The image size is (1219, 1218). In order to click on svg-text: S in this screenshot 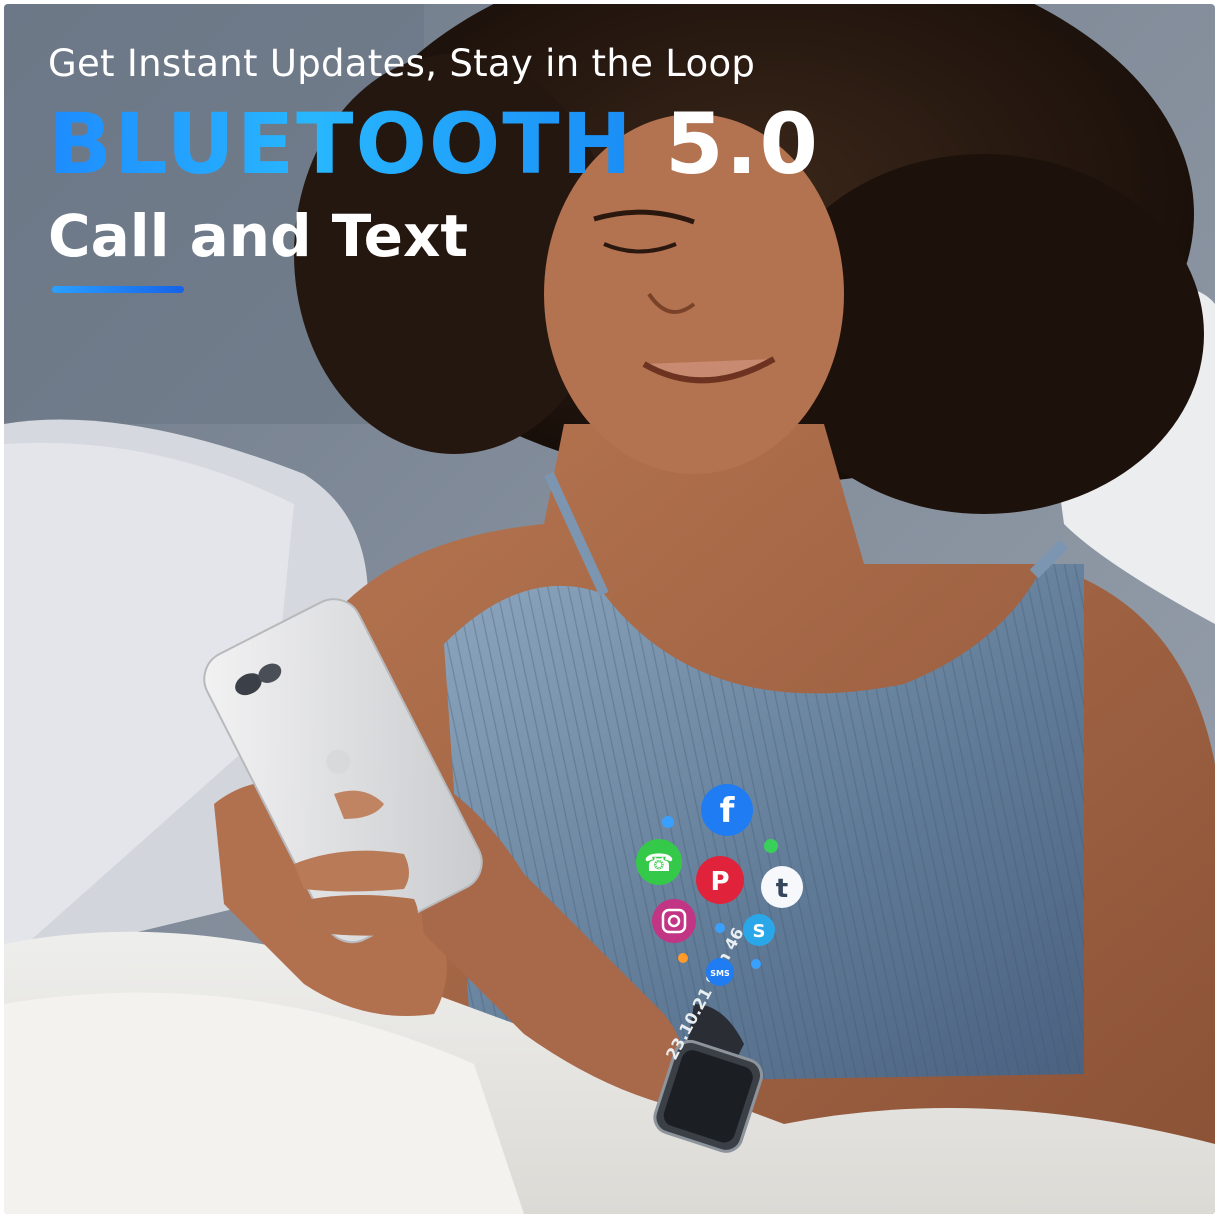, I will do `click(759, 931)`.